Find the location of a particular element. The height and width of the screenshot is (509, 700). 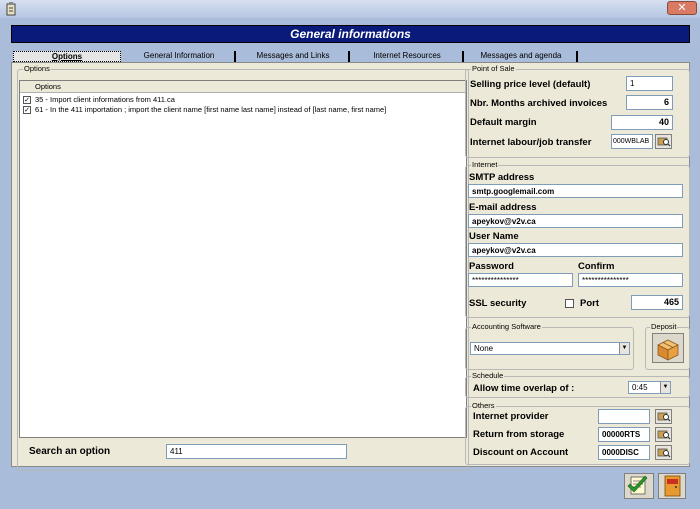

labour-transfer-label: Internet labour/job transfer is located at coordinates (531, 142).